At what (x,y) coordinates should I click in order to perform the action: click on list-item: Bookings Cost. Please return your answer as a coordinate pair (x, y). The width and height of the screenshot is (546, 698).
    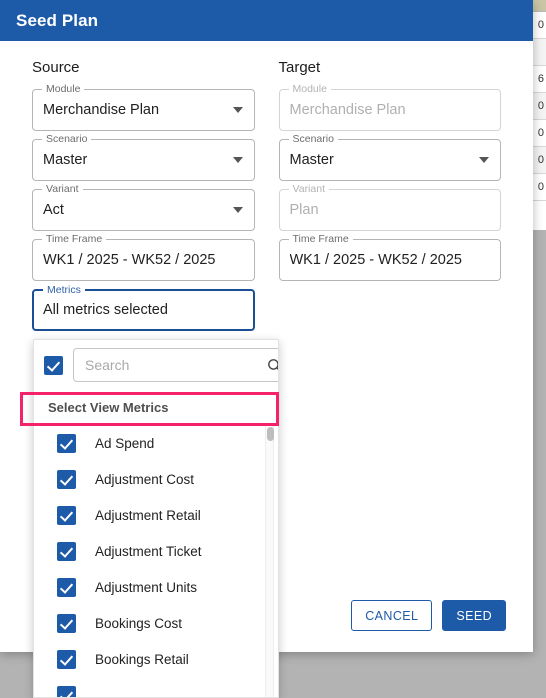
    Looking at the image, I should click on (156, 623).